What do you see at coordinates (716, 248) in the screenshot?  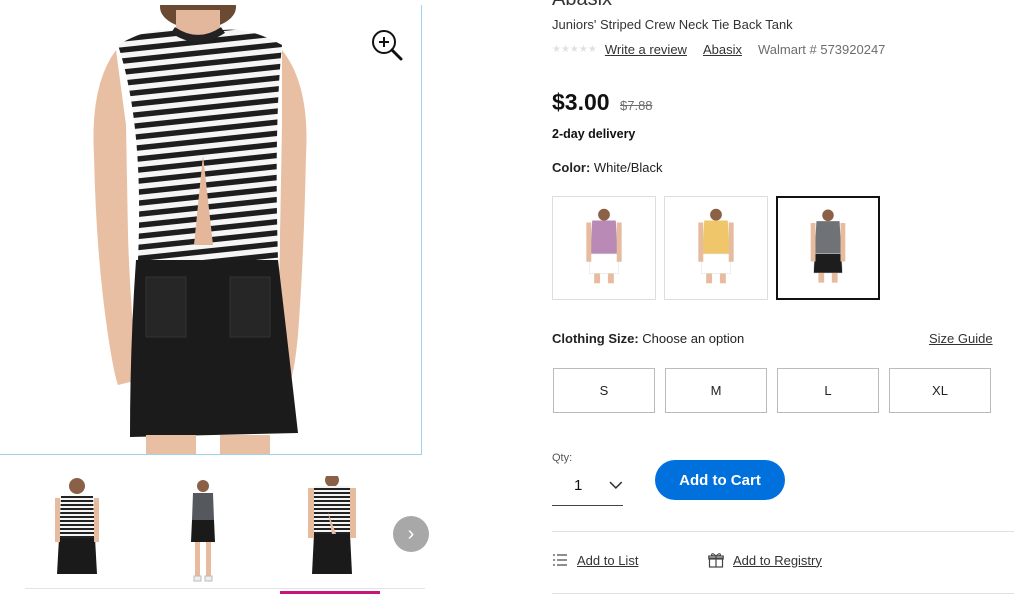 I see `color-swatch-yellow` at bounding box center [716, 248].